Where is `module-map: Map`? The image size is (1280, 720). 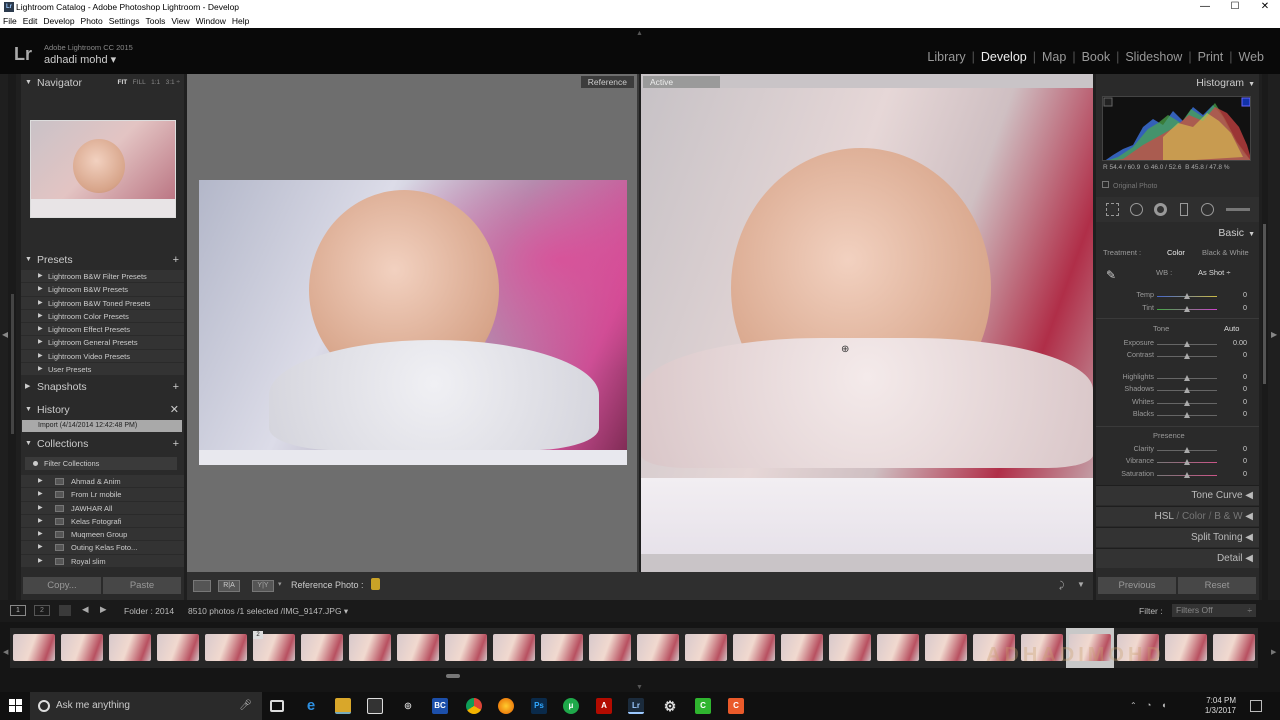 module-map: Map is located at coordinates (1054, 57).